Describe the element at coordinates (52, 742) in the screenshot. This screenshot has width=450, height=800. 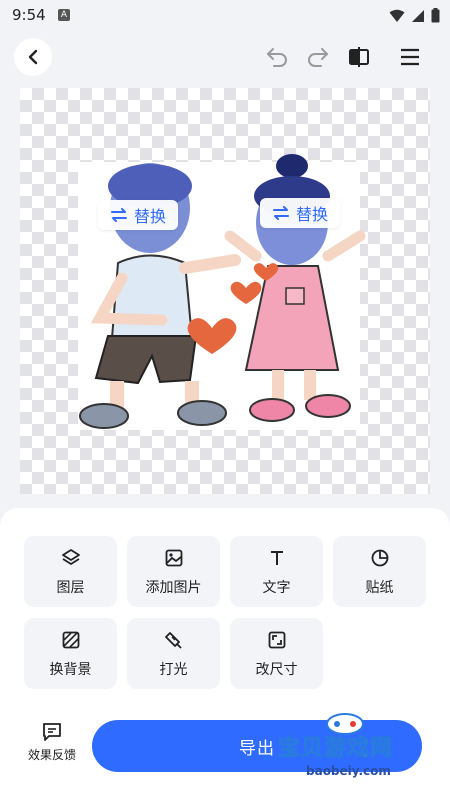
I see `feedback-button: 效果反馈` at that location.